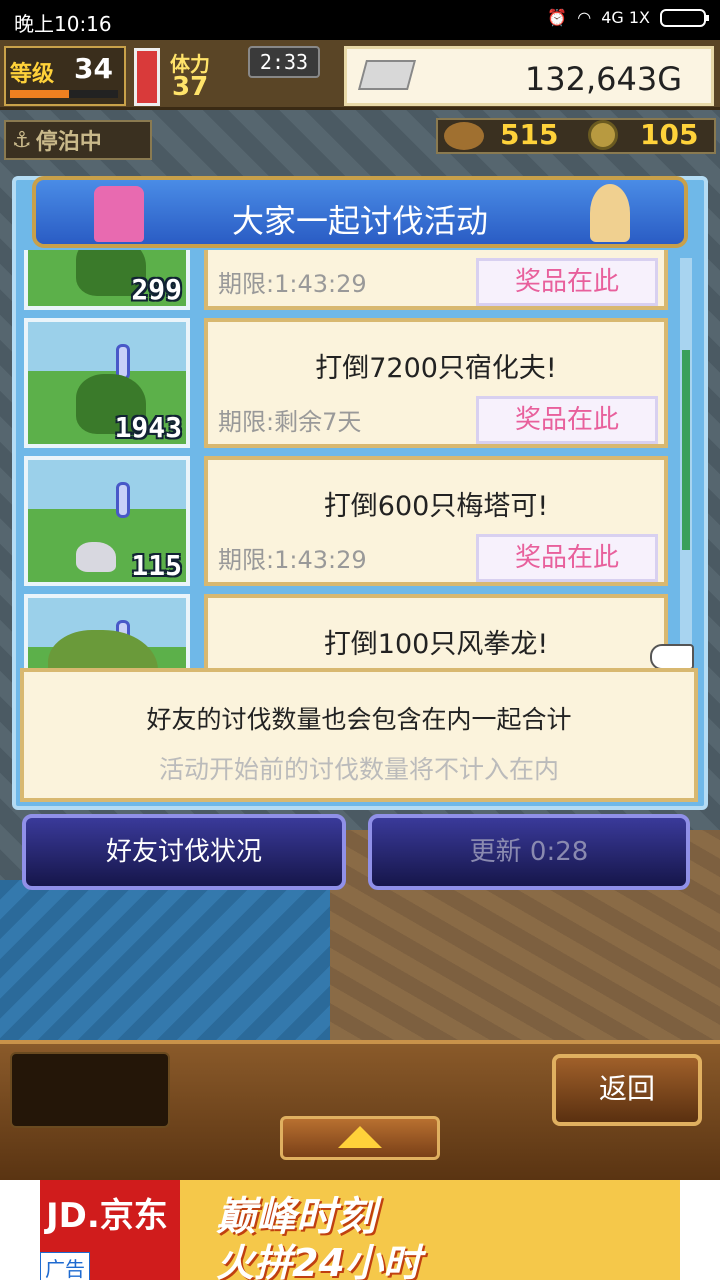 This screenshot has width=720, height=1280. I want to click on anchor-status-button: ⚓ 停泊中, so click(78, 140).